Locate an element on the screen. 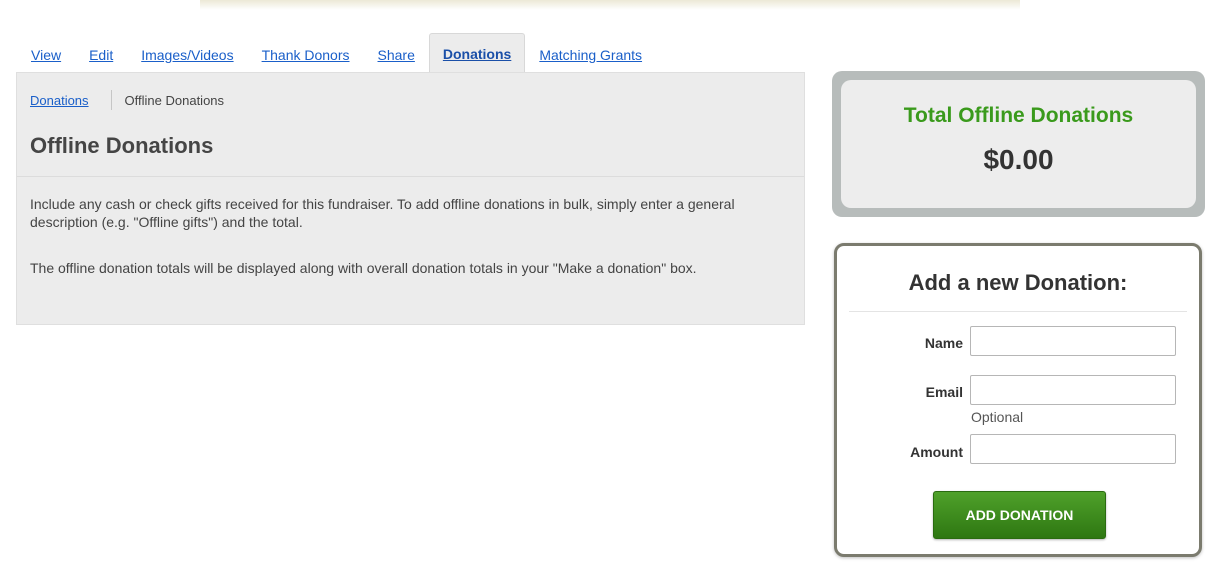 The height and width of the screenshot is (570, 1215). breadcrumb-separator is located at coordinates (111, 100).